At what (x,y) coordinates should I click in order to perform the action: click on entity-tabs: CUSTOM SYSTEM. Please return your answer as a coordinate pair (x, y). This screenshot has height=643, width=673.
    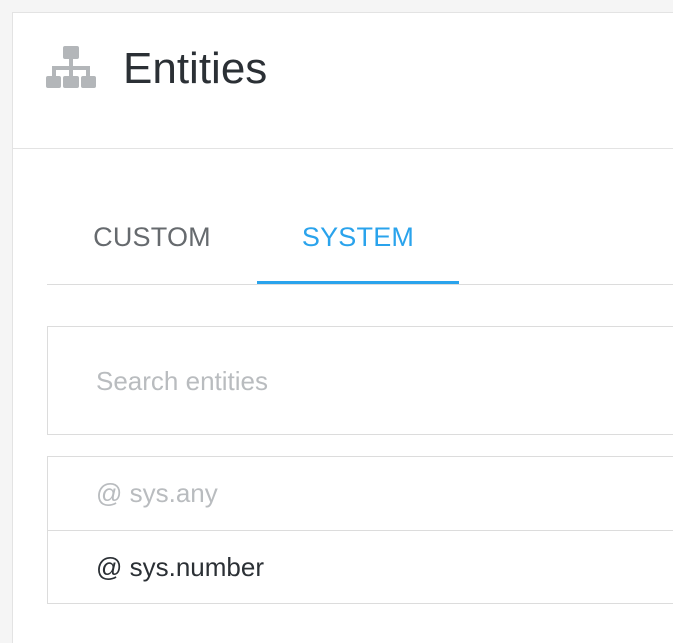
    Looking at the image, I should click on (360, 240).